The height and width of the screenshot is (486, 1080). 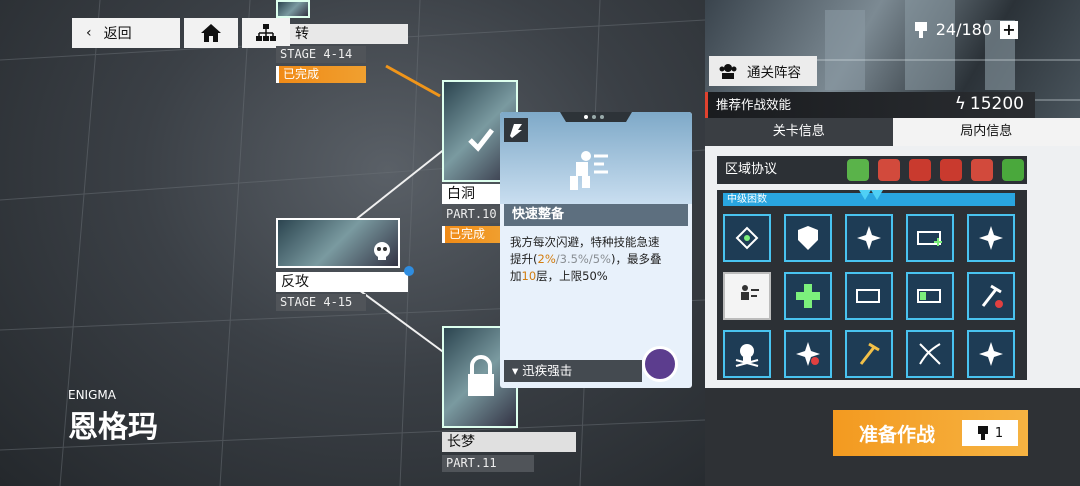 I want to click on skill-badge-icon, so click(x=660, y=364).